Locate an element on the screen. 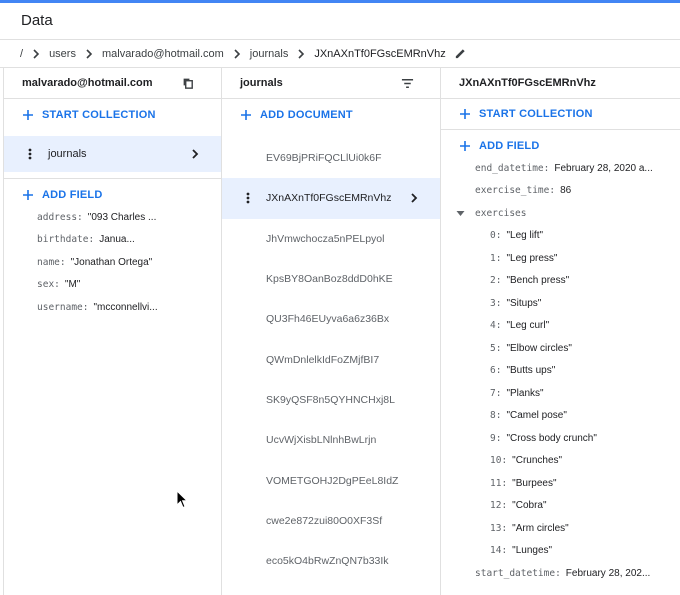  document-item: VOMETGOHJ2DgPEeL8IdZ is located at coordinates (331, 480).